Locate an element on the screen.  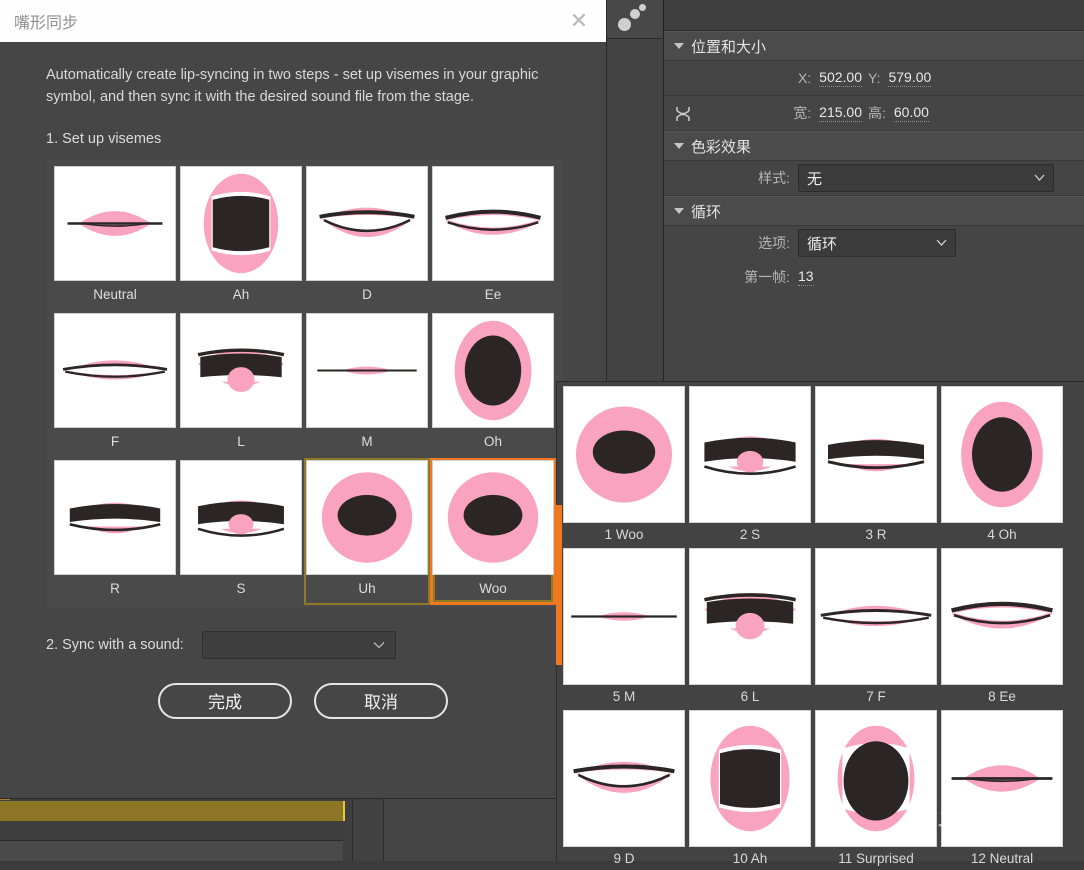
frame-label: 5 M is located at coordinates (624, 696).